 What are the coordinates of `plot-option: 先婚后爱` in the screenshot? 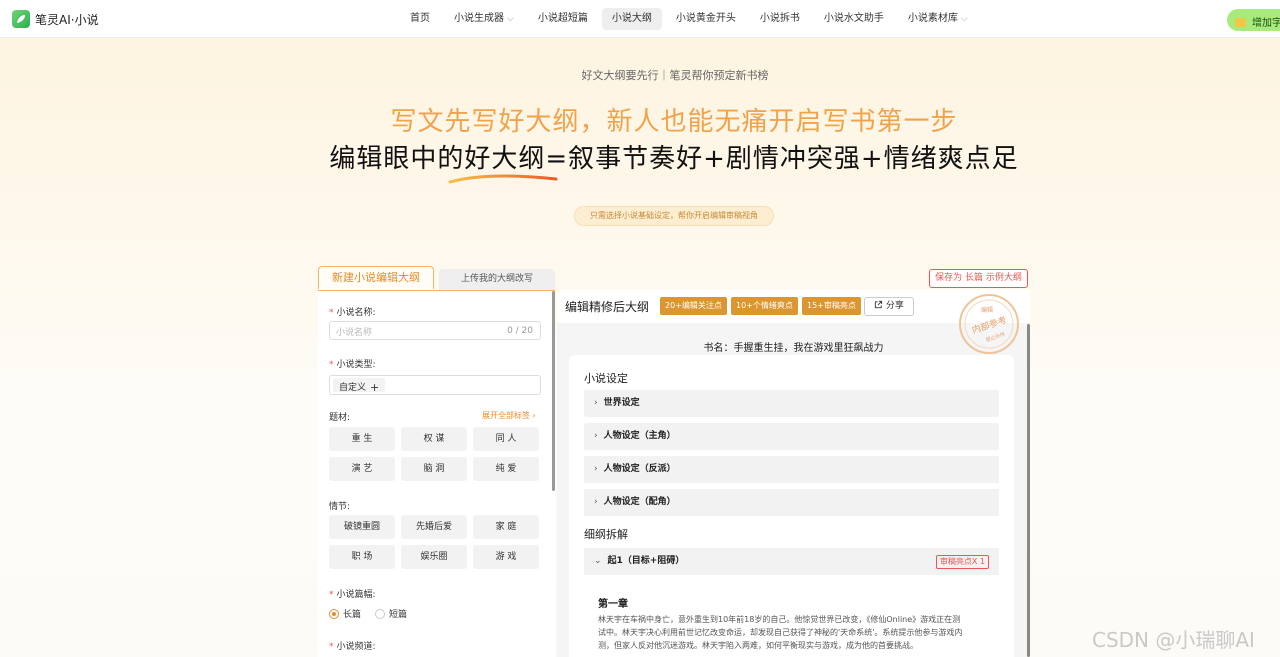 It's located at (434, 527).